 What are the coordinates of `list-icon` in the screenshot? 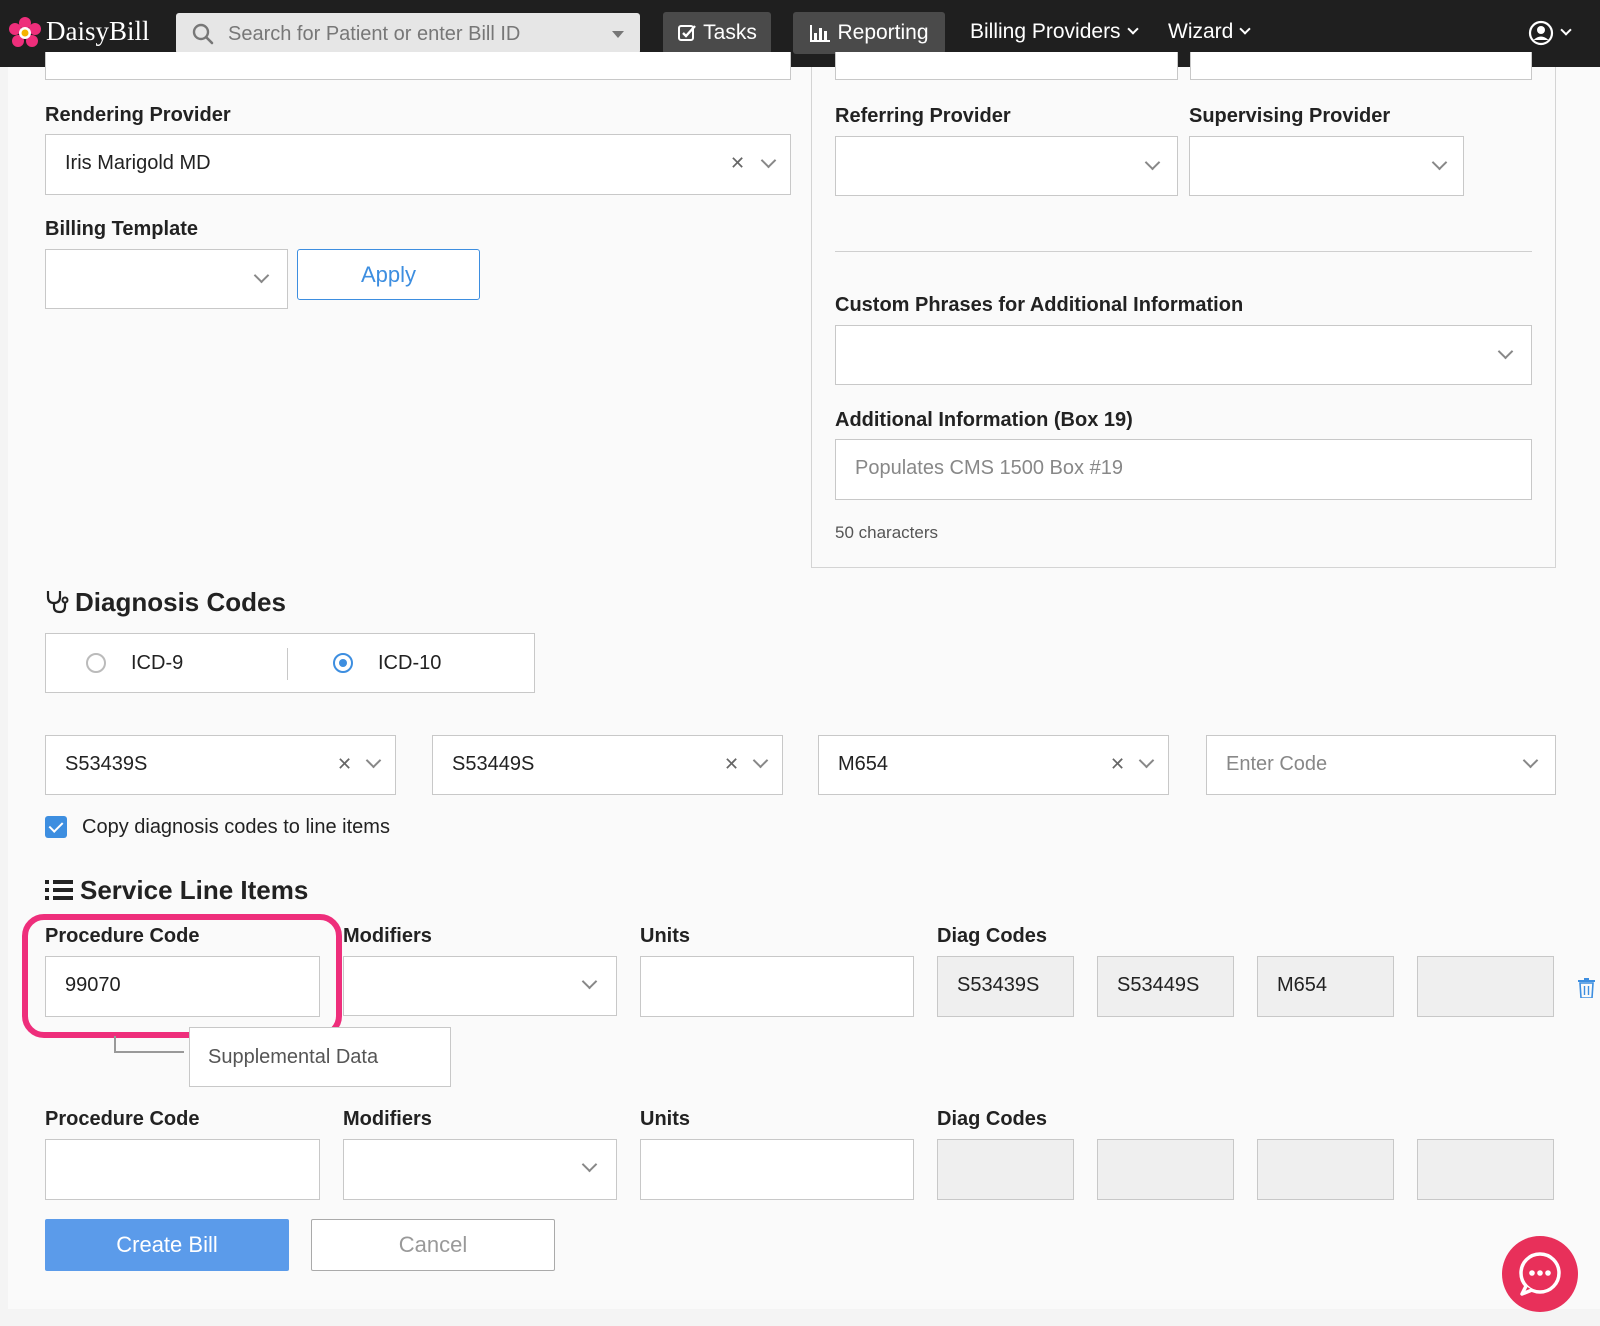 It's located at (59, 890).